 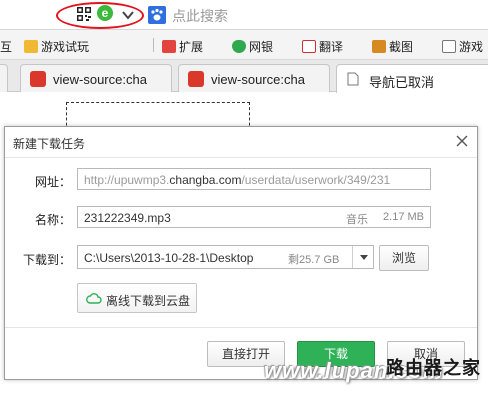 What do you see at coordinates (182, 46) in the screenshot?
I see `bookmark-extensions: 扩展` at bounding box center [182, 46].